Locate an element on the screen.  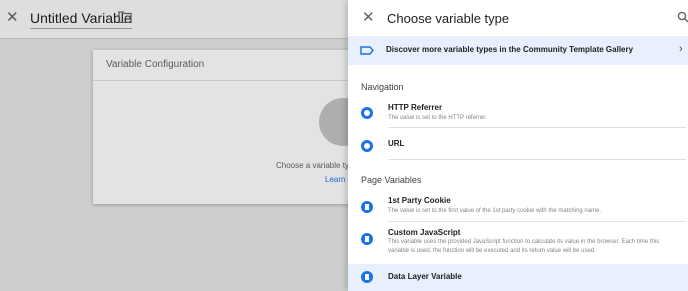
item-description: The value is set to the HTTP referrer. is located at coordinates (437, 118).